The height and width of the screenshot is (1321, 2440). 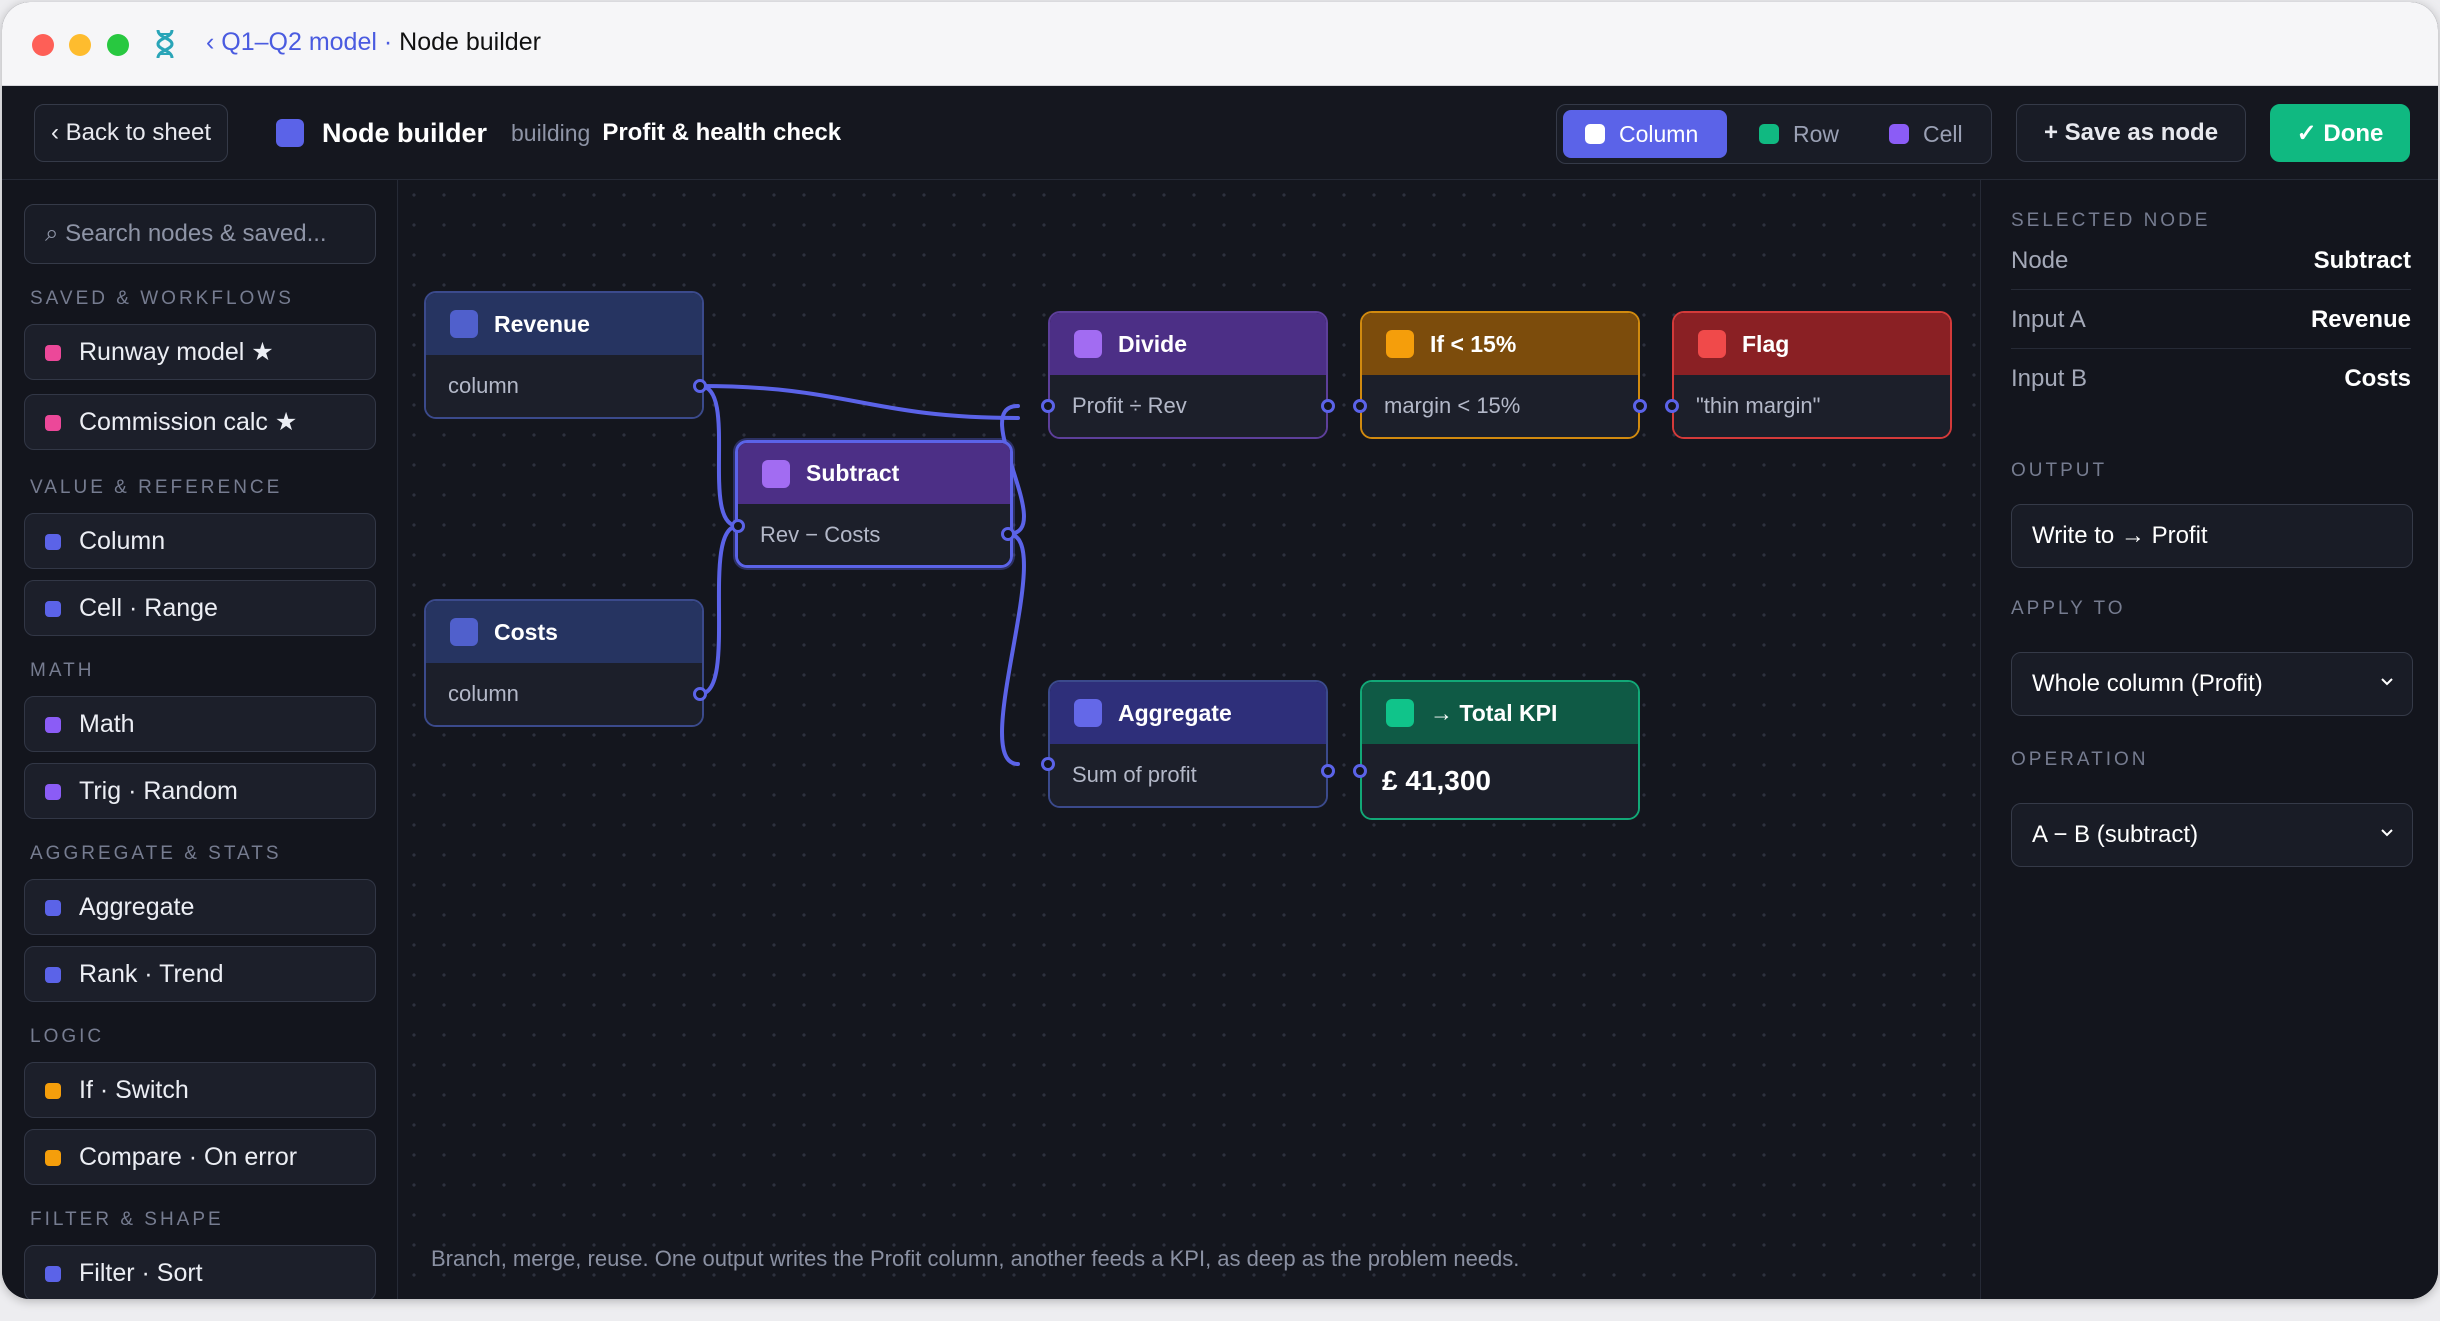 I want to click on apply-to-heading: APPLY TO, so click(x=2068, y=608).